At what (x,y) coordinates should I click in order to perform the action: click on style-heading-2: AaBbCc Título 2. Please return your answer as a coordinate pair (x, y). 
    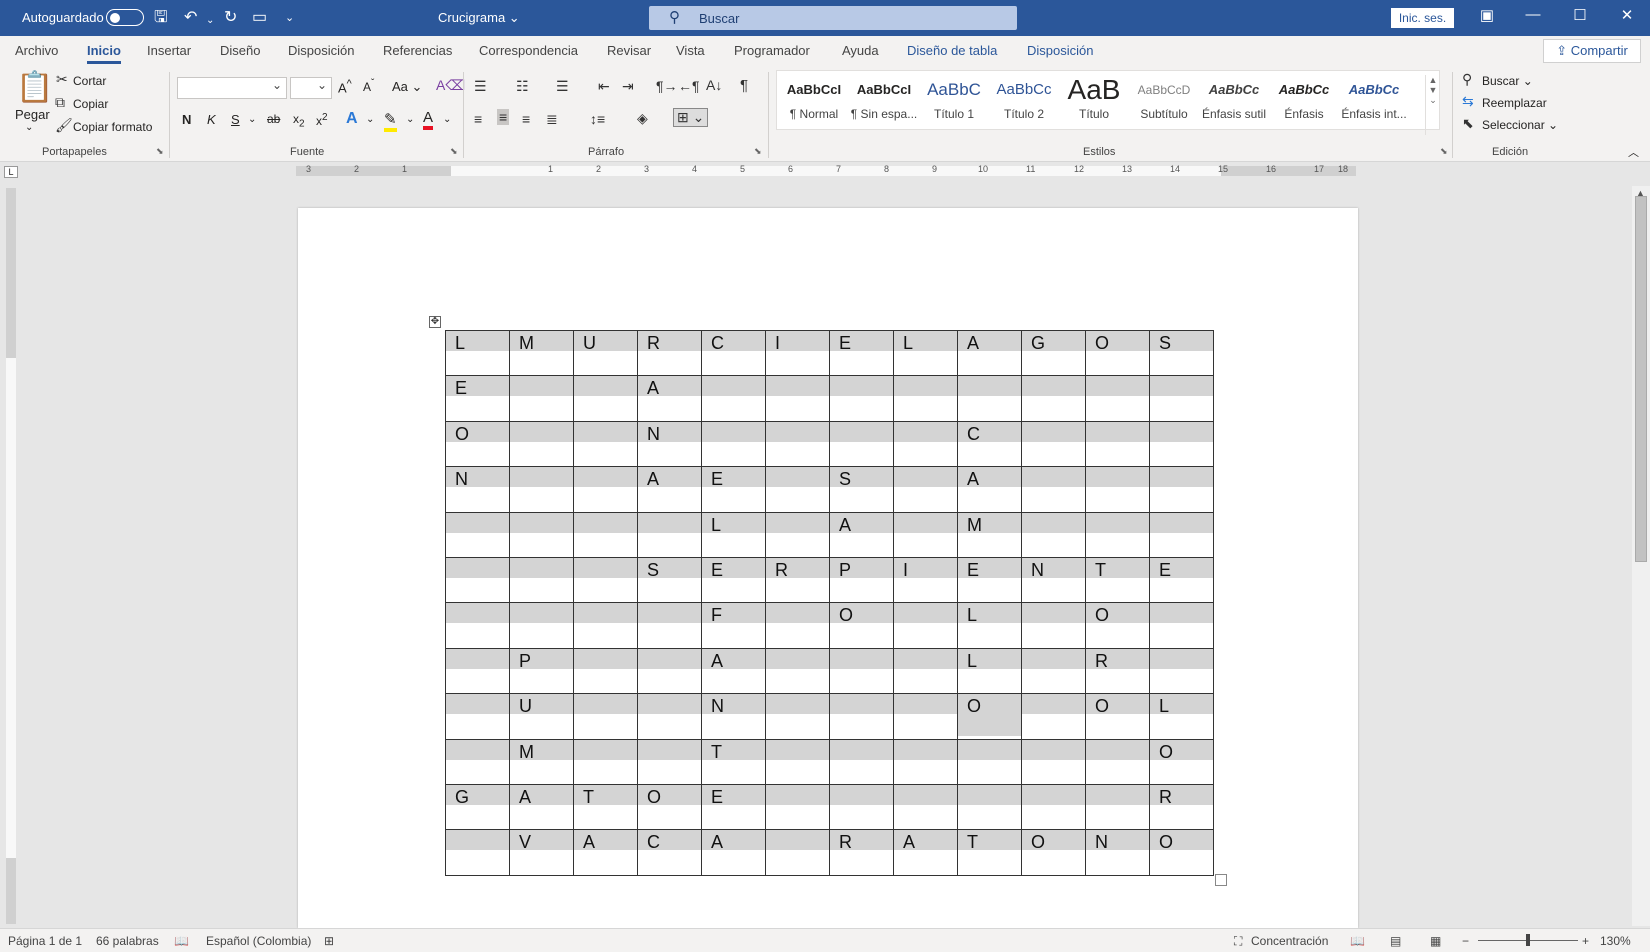
    Looking at the image, I should click on (1024, 99).